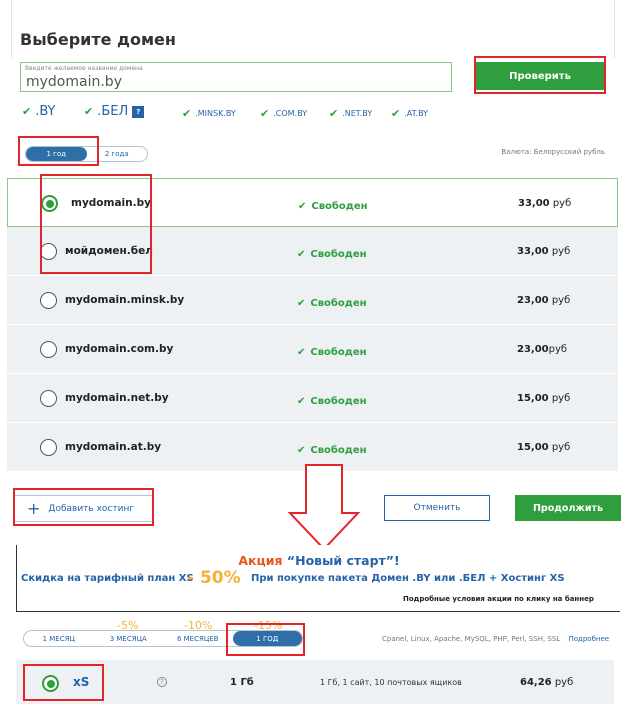  Describe the element at coordinates (81, 682) in the screenshot. I see `plan-name: xS` at that location.